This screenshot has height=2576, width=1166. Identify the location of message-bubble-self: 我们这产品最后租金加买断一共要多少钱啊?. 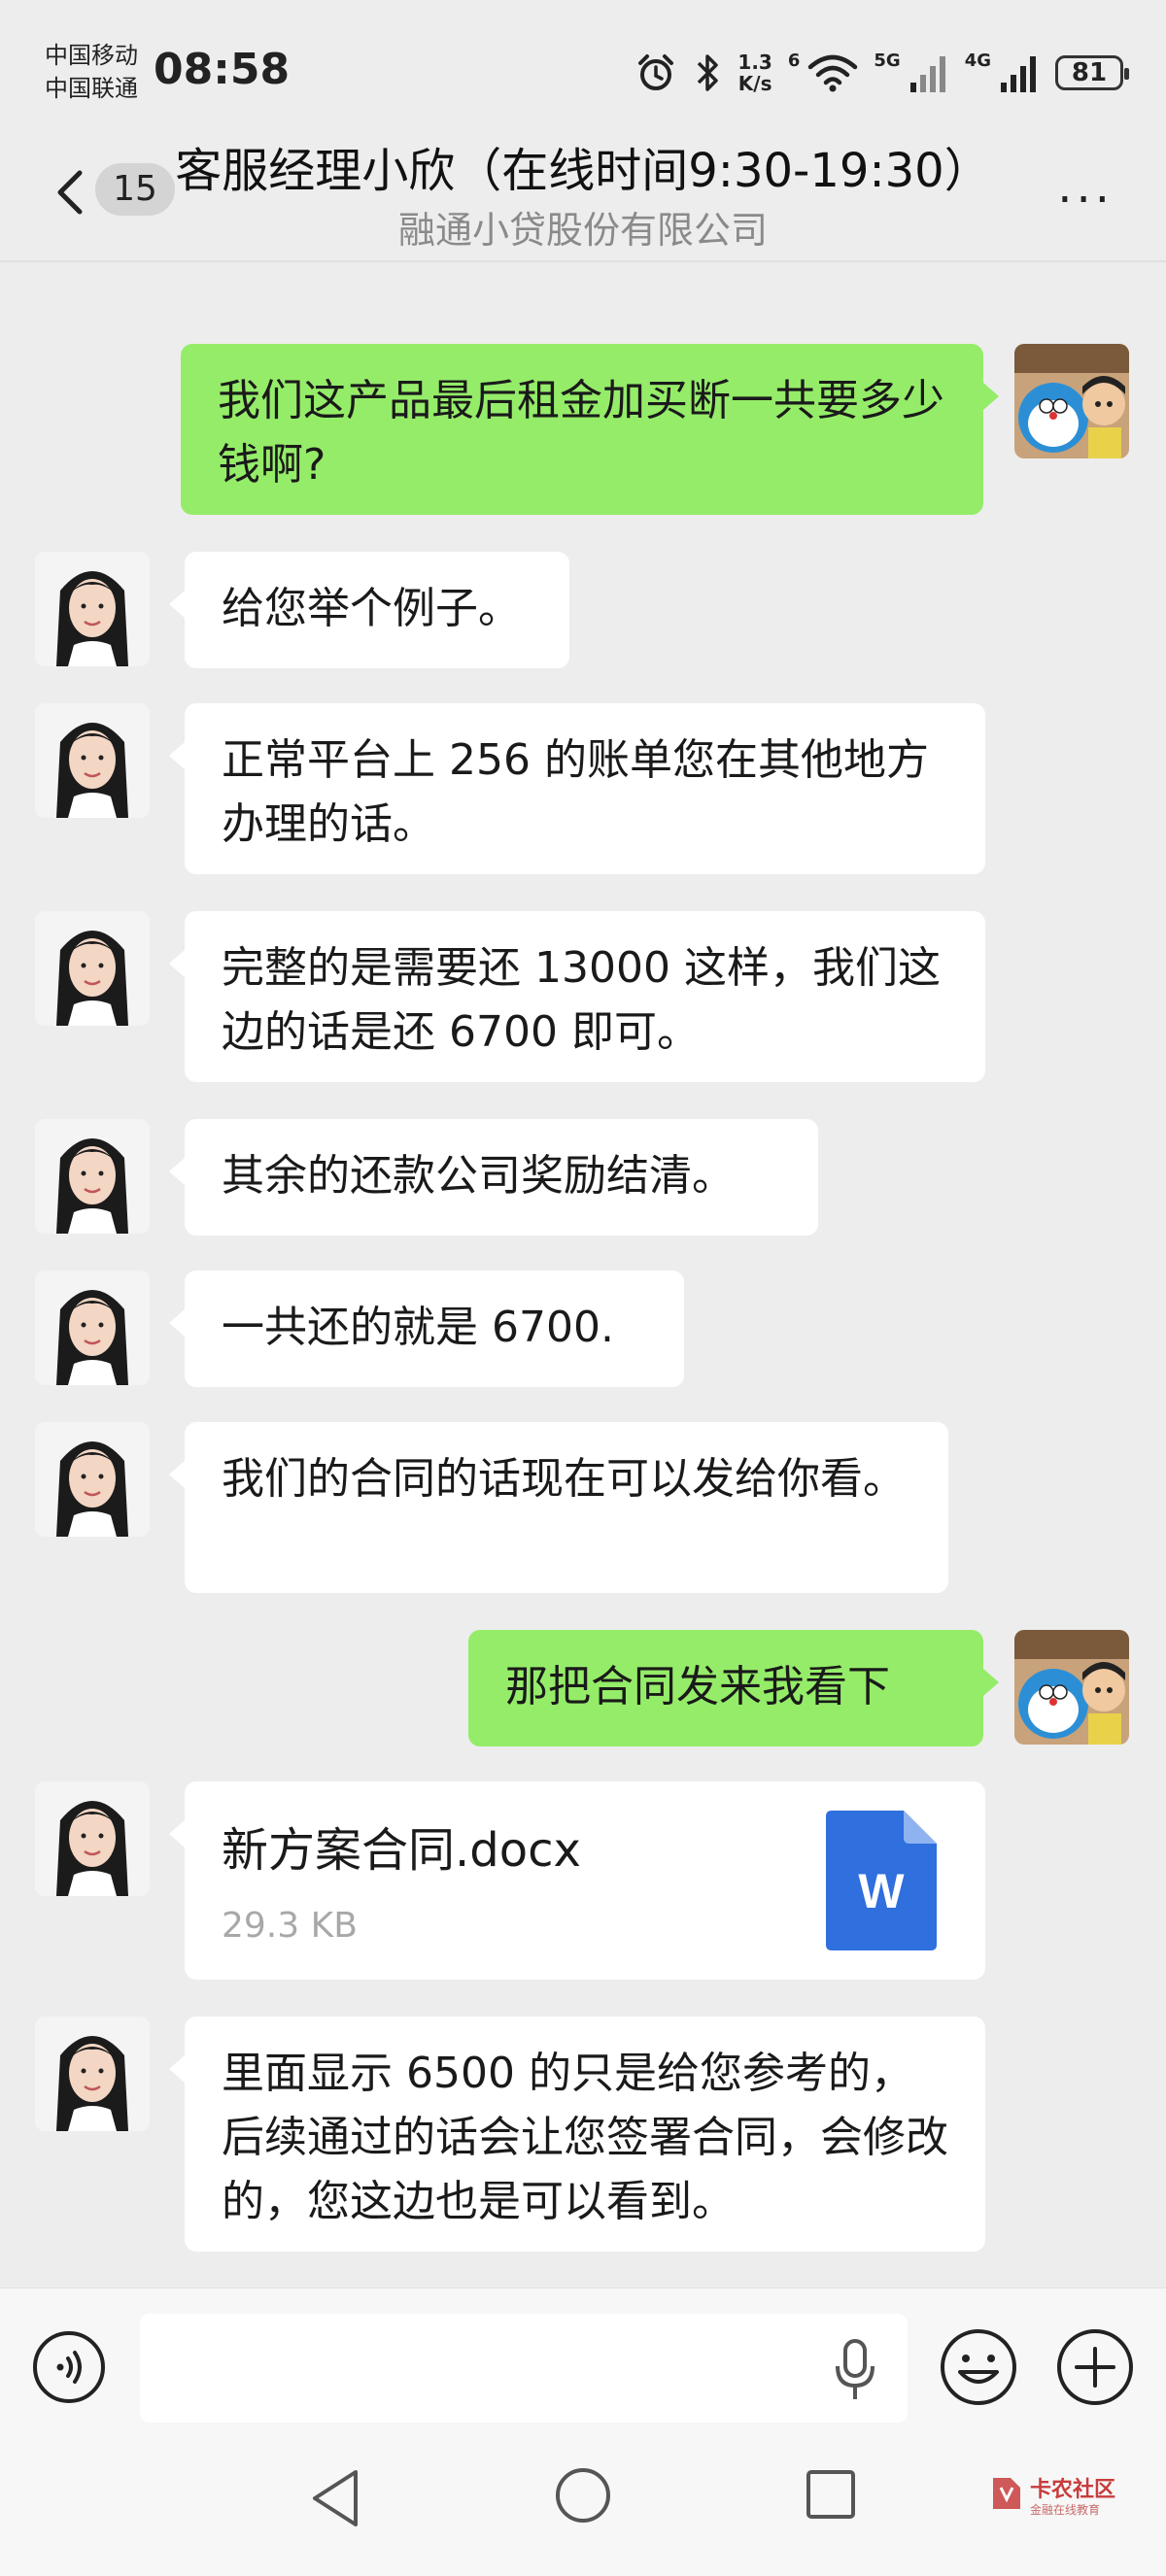
(590, 429).